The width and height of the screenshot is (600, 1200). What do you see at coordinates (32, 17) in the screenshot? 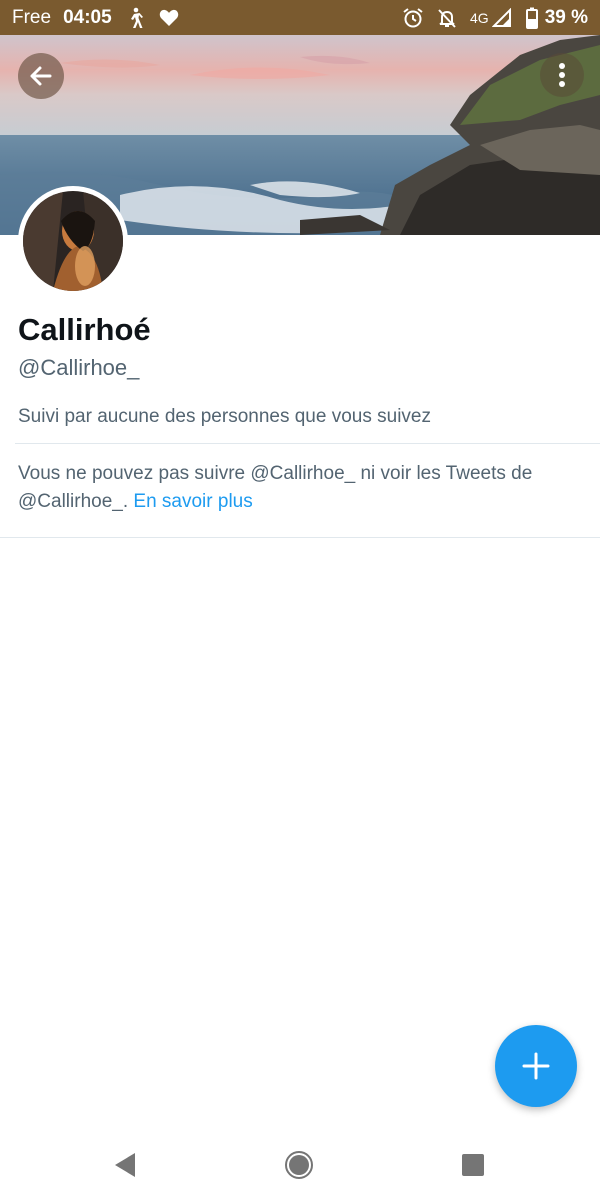
I see `carrier-label: Free` at bounding box center [32, 17].